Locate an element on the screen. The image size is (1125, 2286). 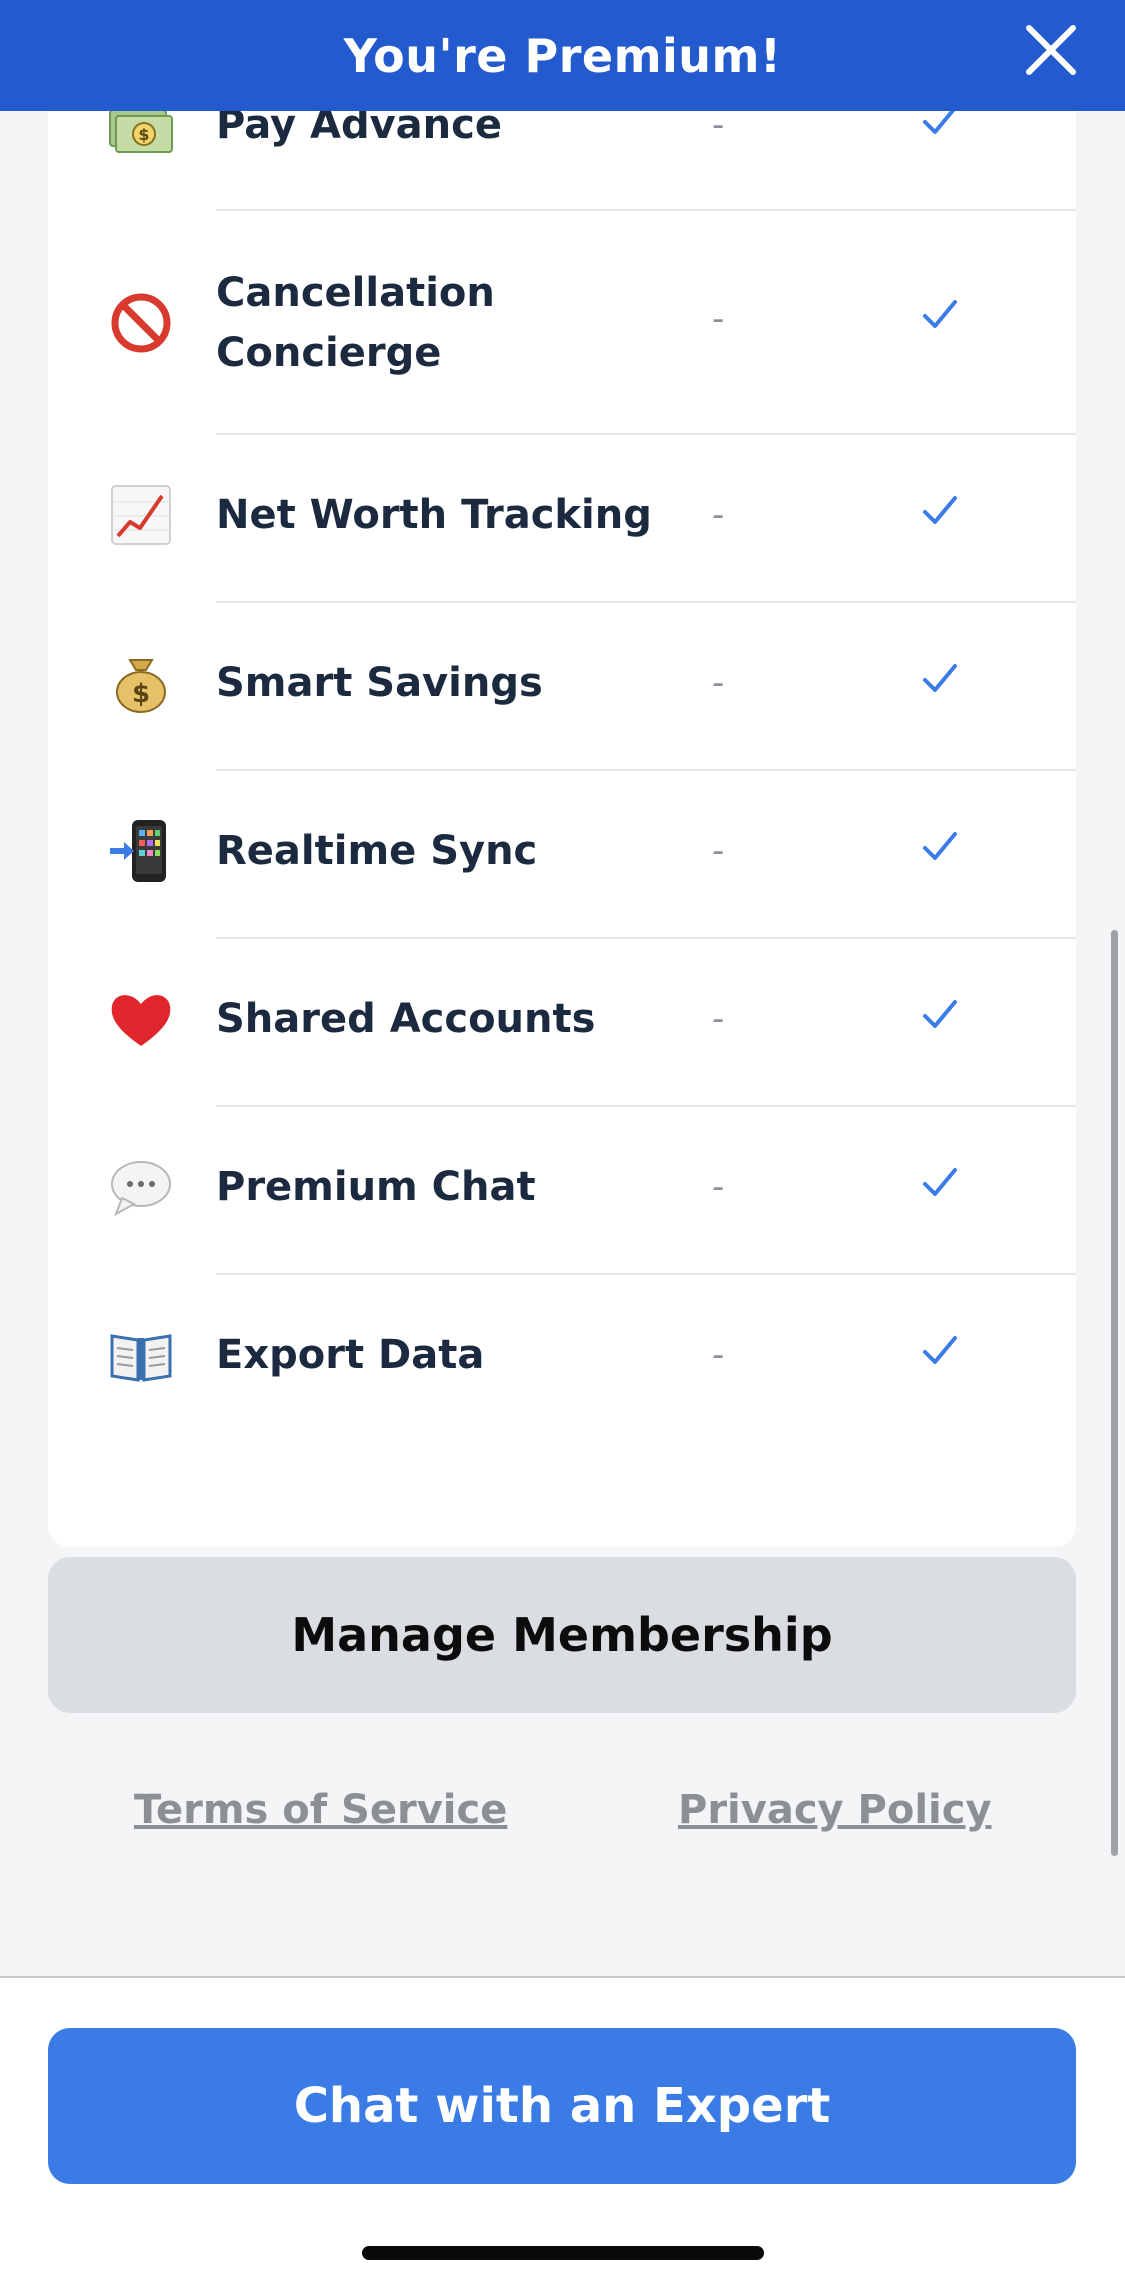
feature-label: Realtime Sync is located at coordinates (377, 851).